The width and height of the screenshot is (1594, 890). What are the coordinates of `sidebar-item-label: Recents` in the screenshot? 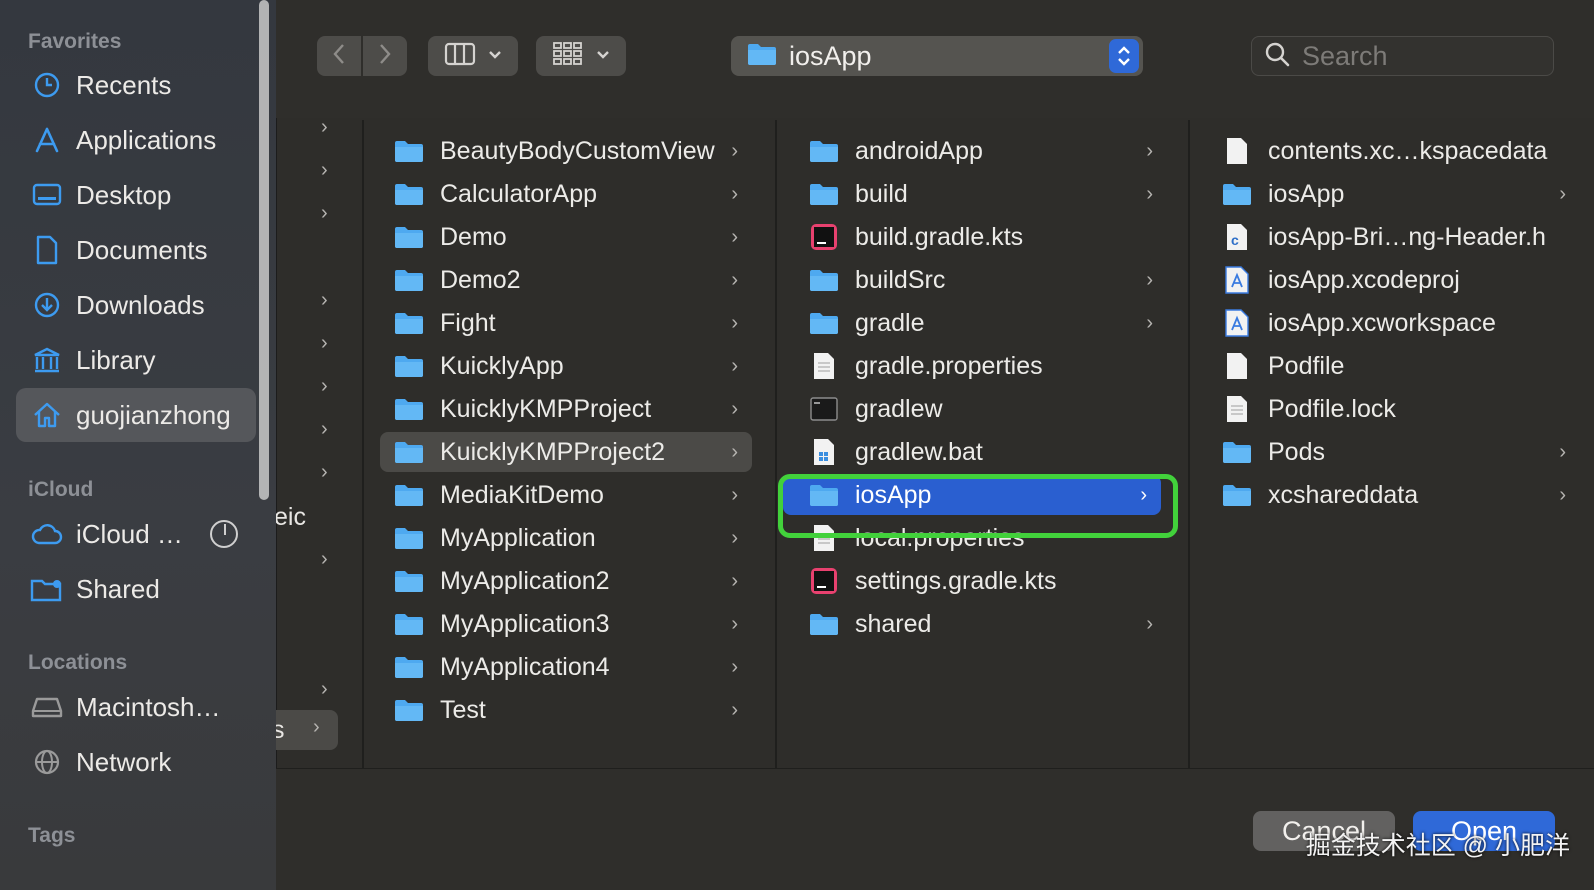 It's located at (124, 84).